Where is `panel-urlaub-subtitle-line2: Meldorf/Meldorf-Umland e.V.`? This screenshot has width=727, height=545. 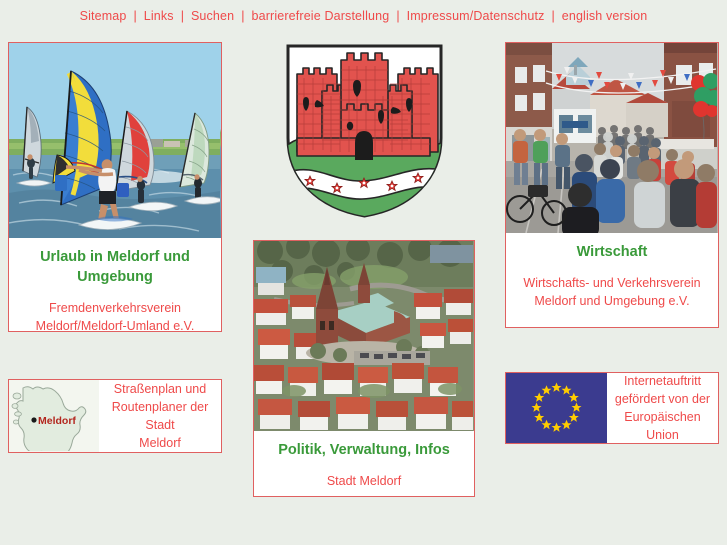 panel-urlaub-subtitle-line2: Meldorf/Meldorf-Umland e.V. is located at coordinates (115, 325).